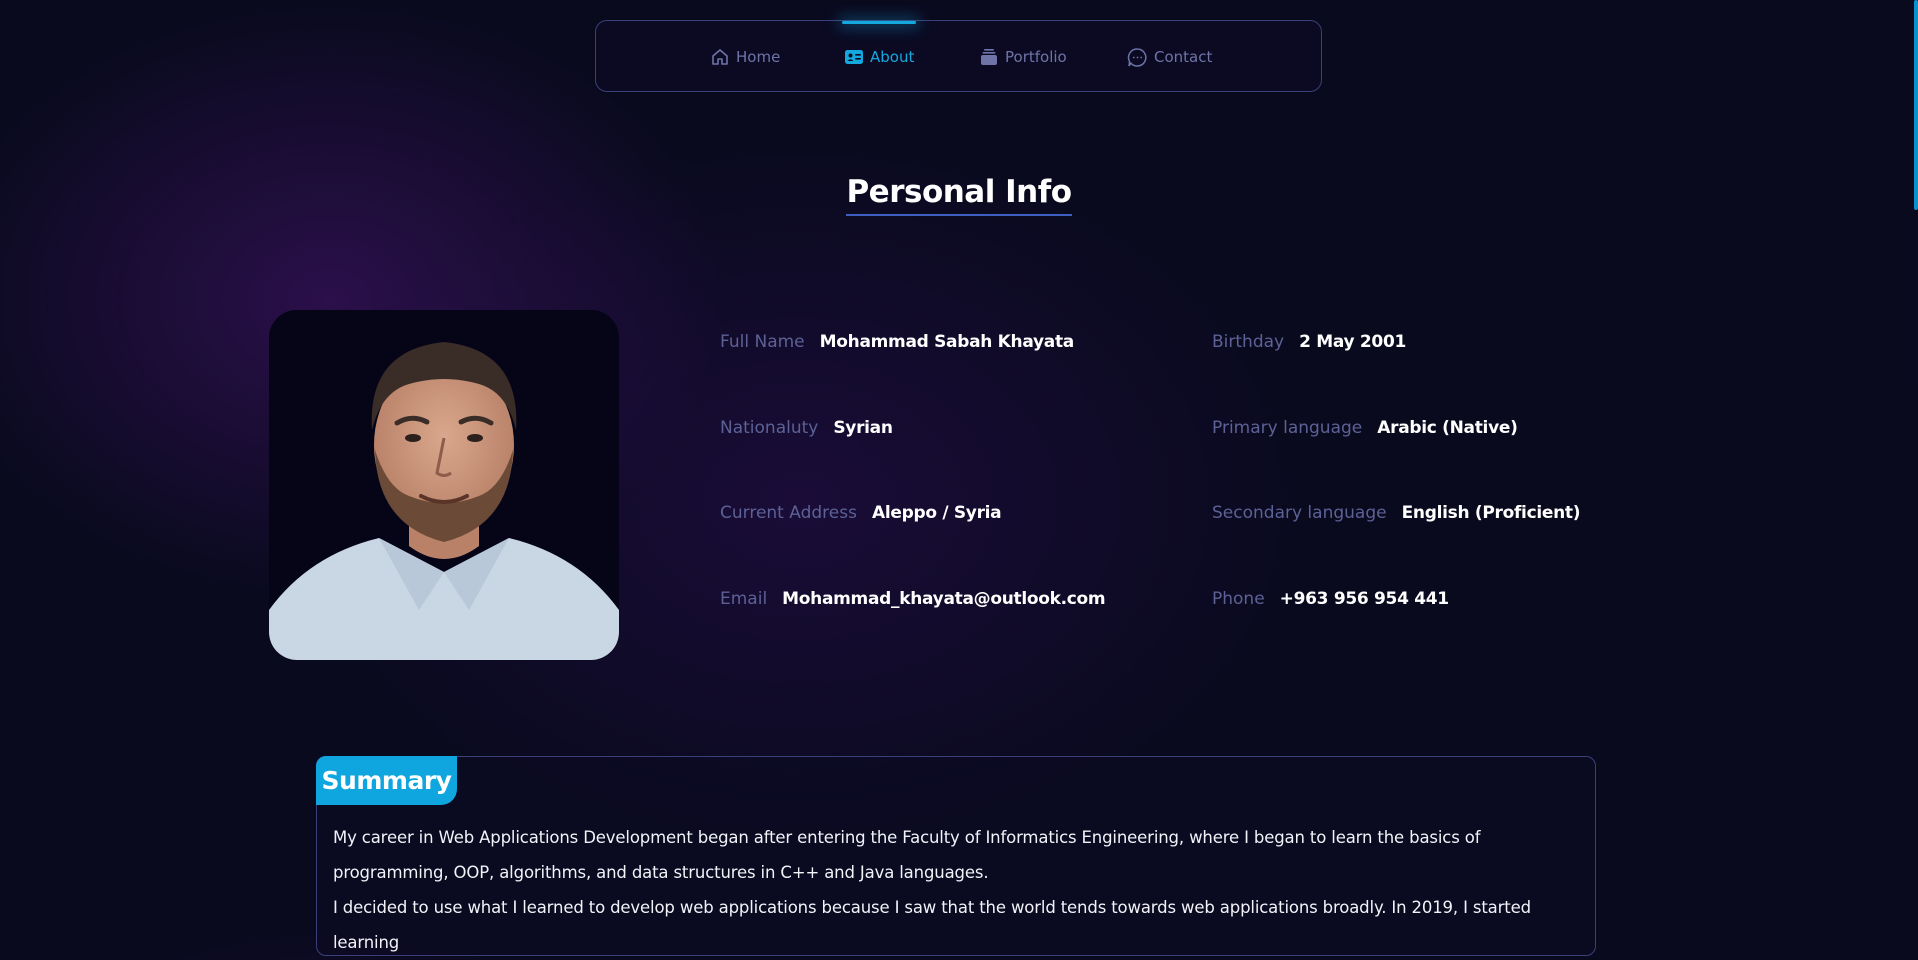 The width and height of the screenshot is (1918, 960). I want to click on info-value: Syrian, so click(863, 428).